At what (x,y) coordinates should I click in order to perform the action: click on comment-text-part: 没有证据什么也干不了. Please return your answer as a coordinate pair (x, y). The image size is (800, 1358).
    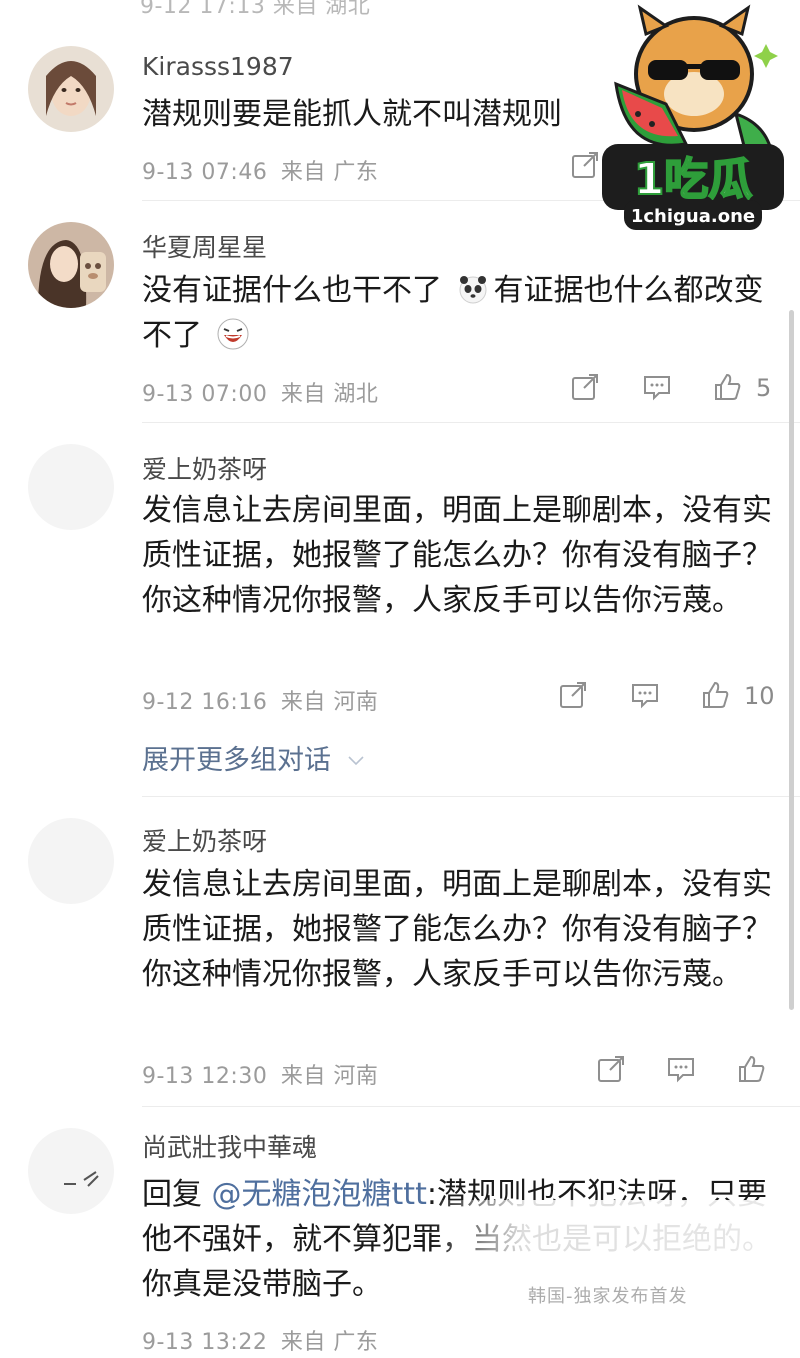
    Looking at the image, I should click on (292, 290).